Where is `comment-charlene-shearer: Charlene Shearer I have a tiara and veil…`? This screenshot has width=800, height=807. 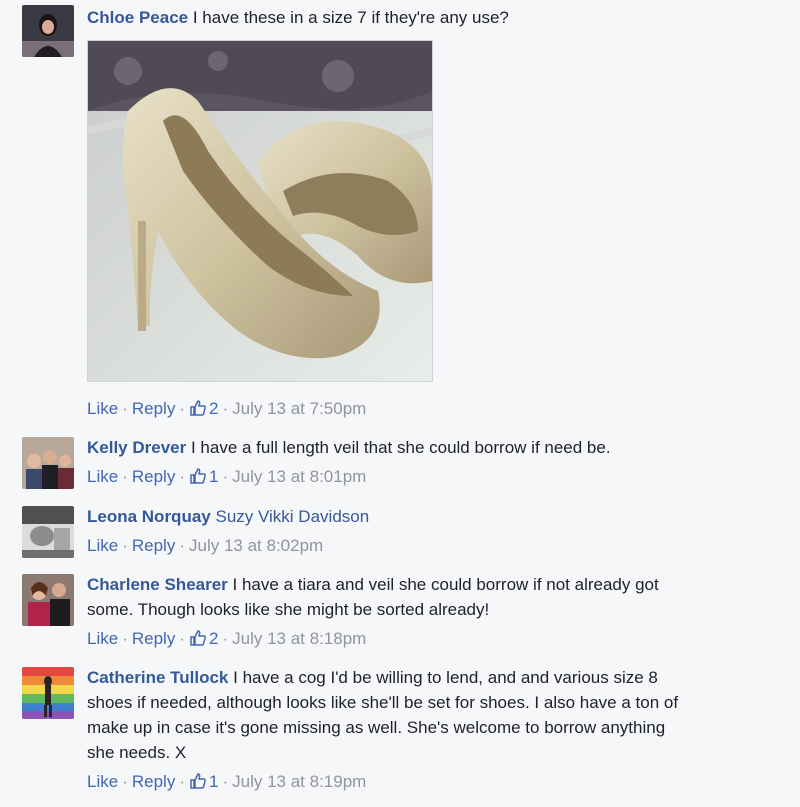
comment-charlene-shearer: Charlene Shearer I have a tiara and veil… is located at coordinates (400, 612).